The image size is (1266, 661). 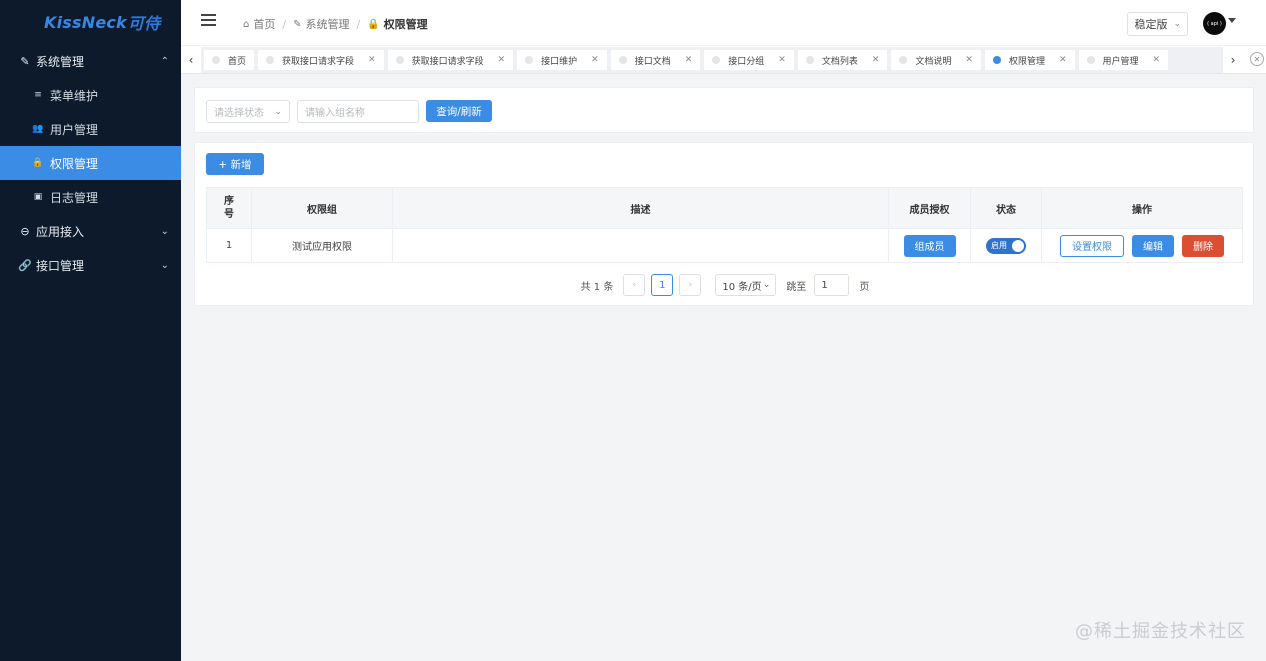 I want to click on cell-members: 组成员, so click(x=930, y=245).